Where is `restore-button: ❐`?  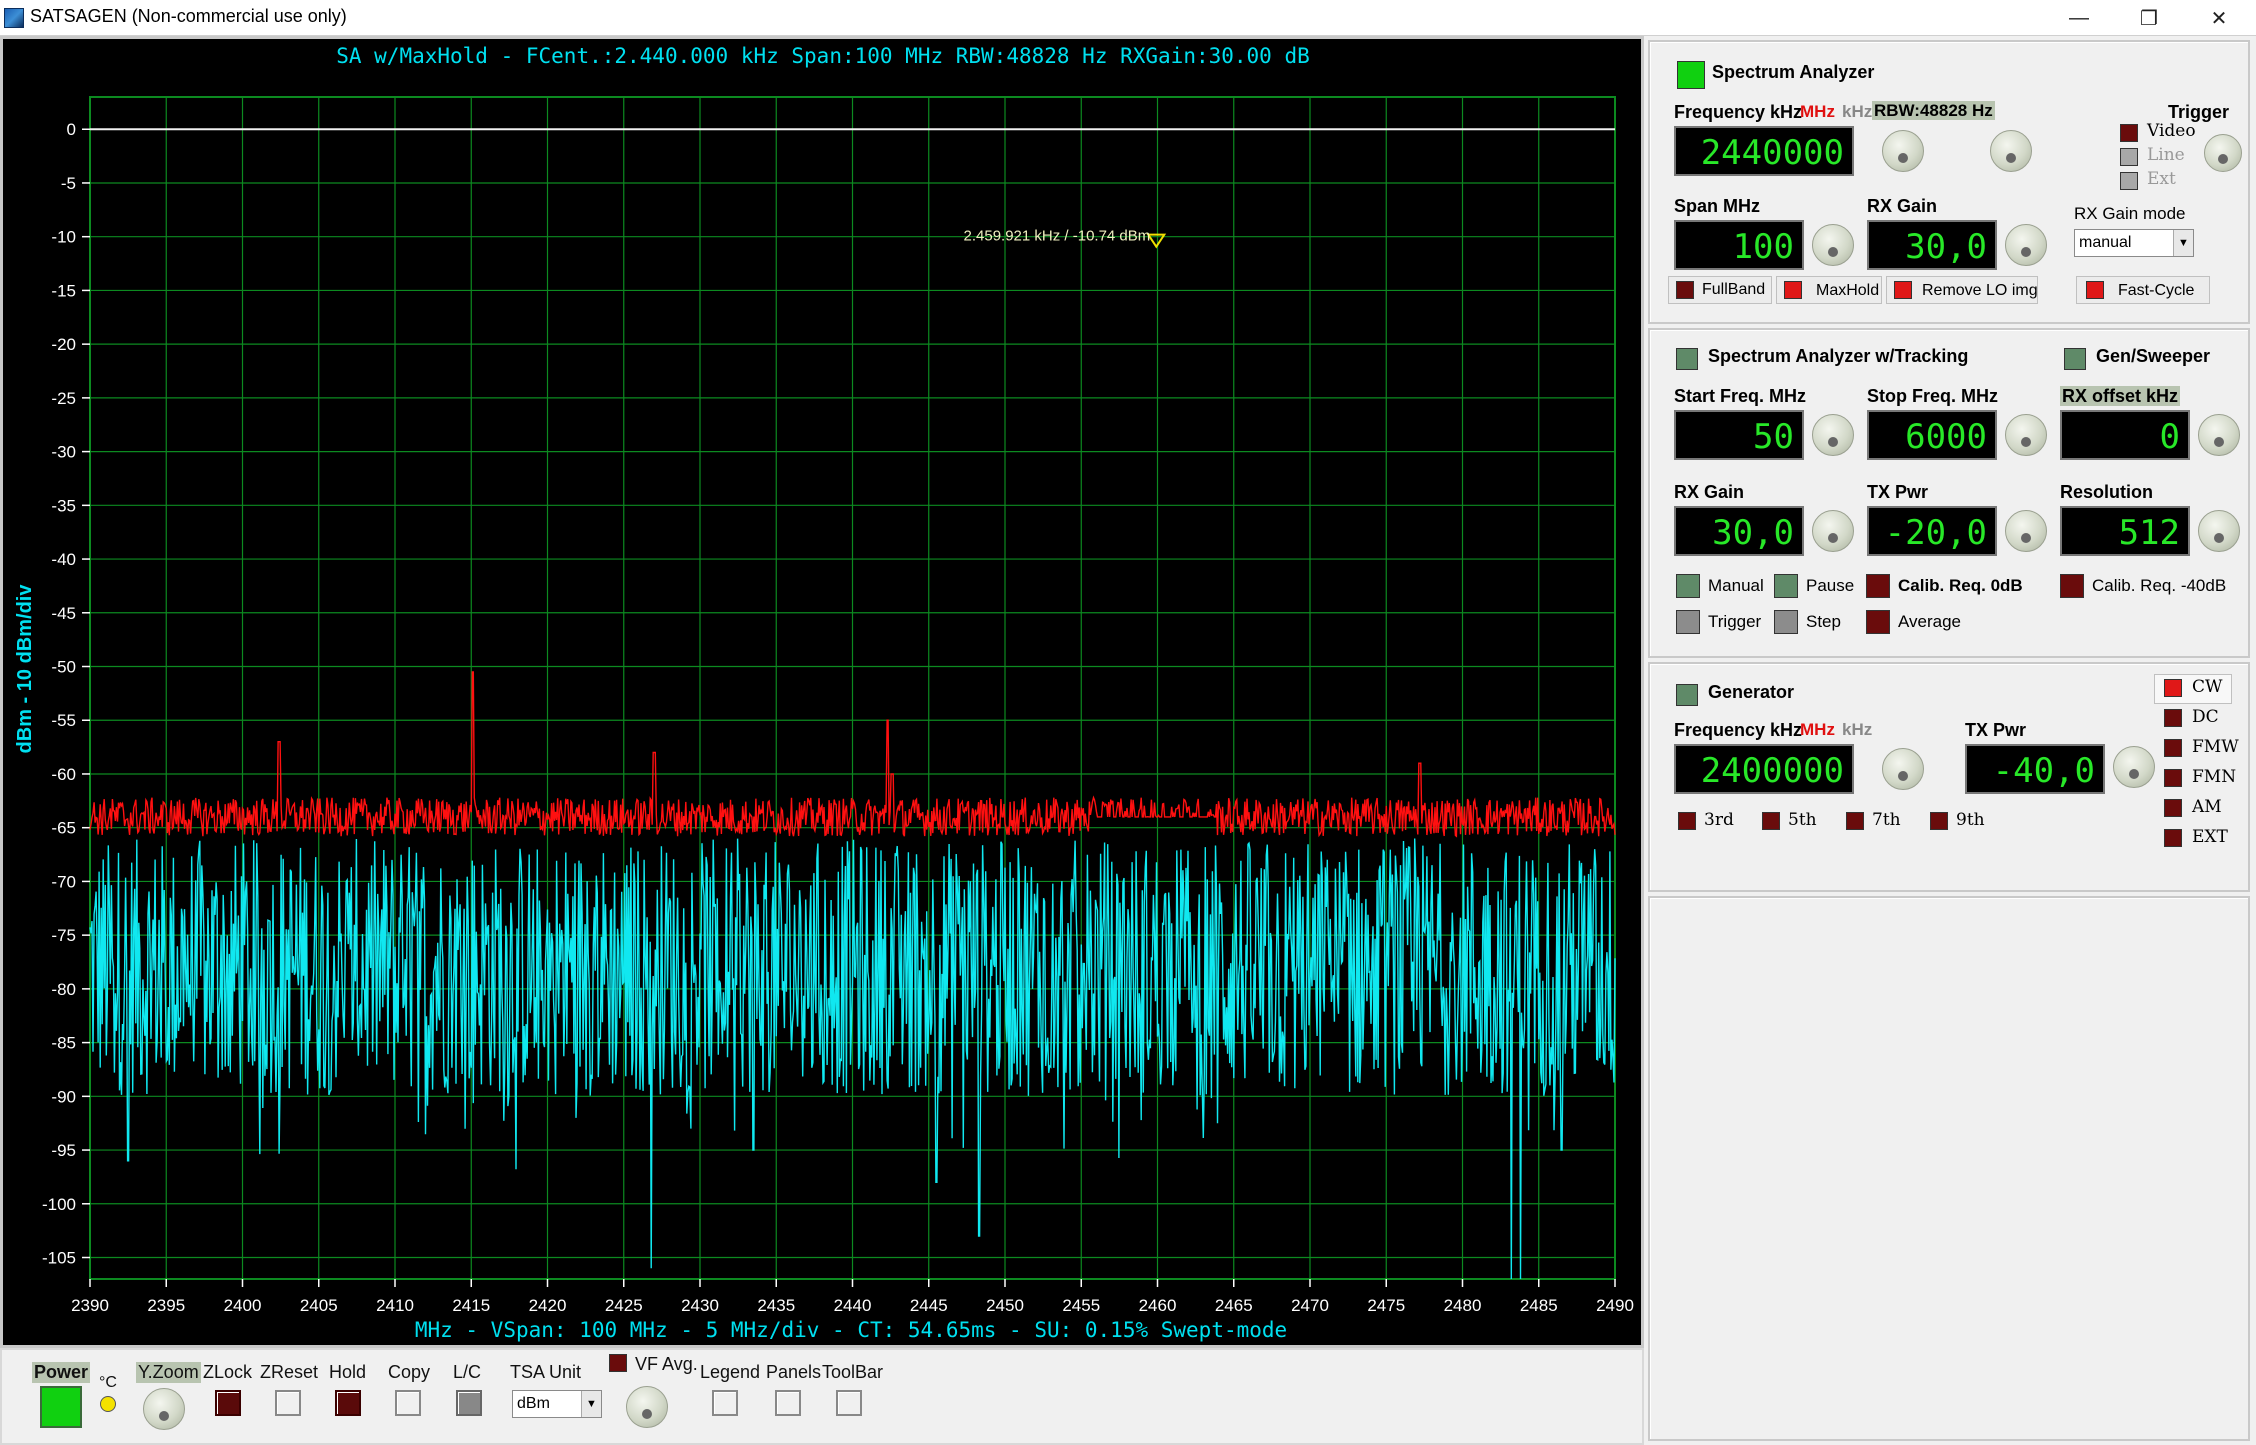
restore-button: ❐ is located at coordinates (2149, 18).